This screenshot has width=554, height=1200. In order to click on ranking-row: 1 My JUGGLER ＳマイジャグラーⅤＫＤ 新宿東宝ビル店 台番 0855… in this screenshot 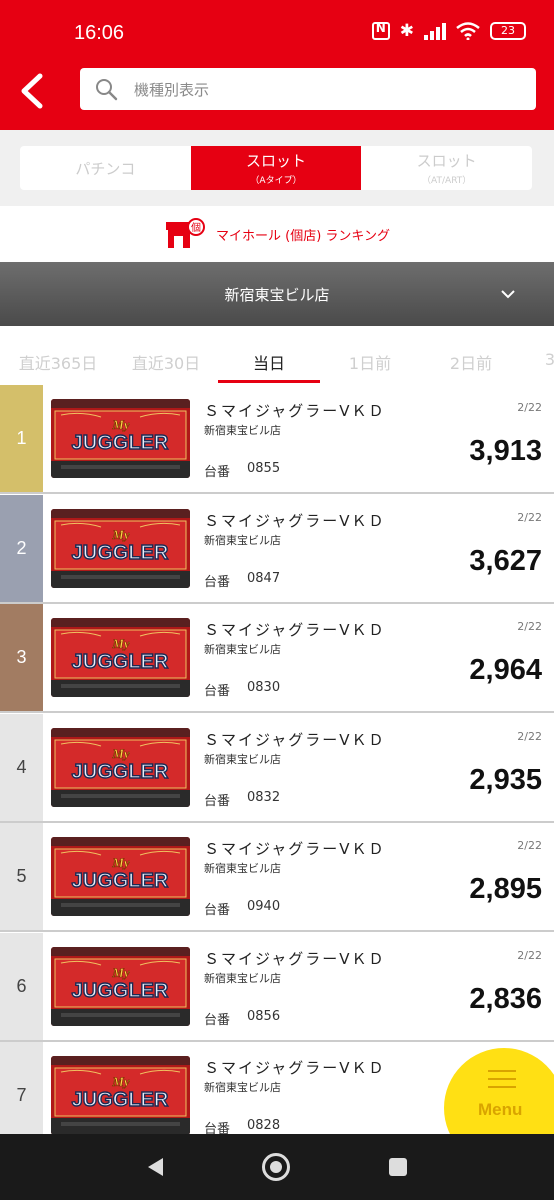, I will do `click(277, 439)`.